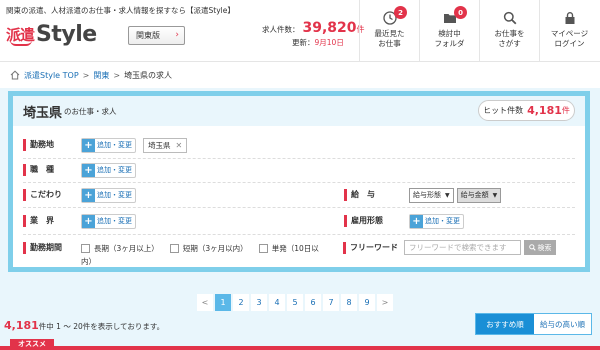 This screenshot has height=350, width=600. What do you see at coordinates (385, 302) in the screenshot?
I see `pagination-next: >` at bounding box center [385, 302].